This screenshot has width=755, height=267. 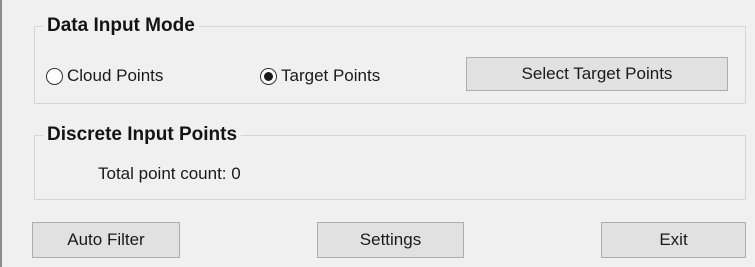 What do you see at coordinates (268, 76) in the screenshot?
I see `target-points-radio-circle` at bounding box center [268, 76].